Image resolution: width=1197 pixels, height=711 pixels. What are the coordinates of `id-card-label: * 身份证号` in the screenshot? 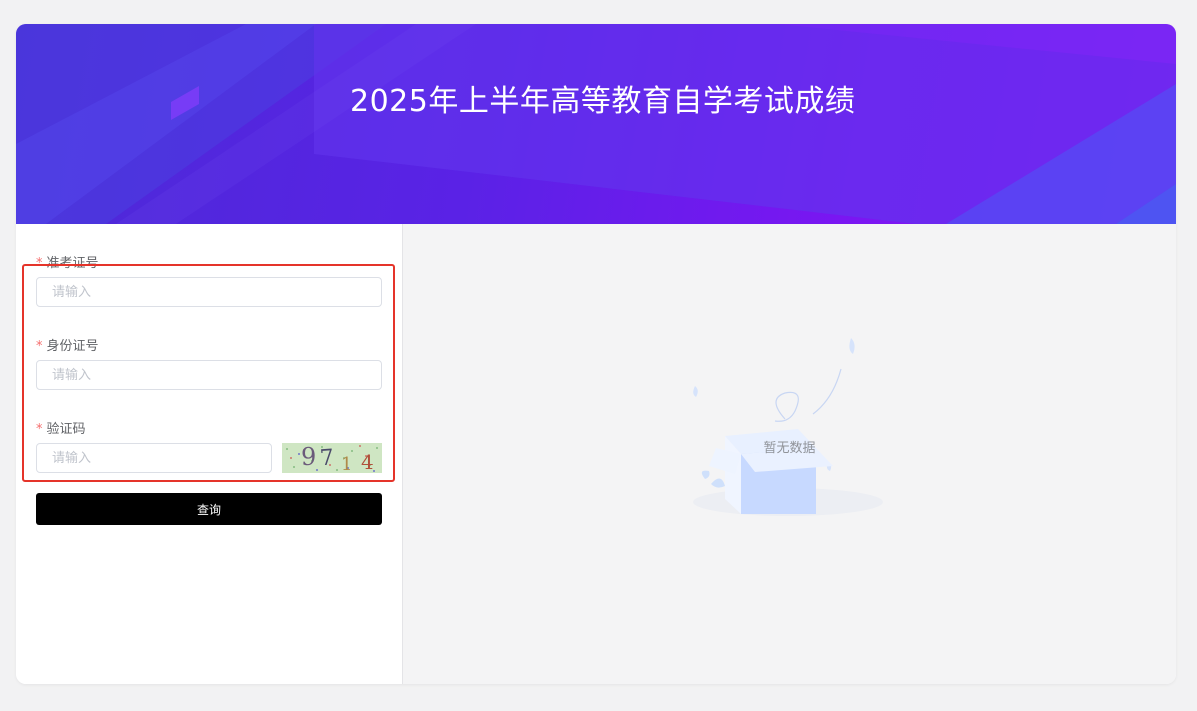 It's located at (67, 344).